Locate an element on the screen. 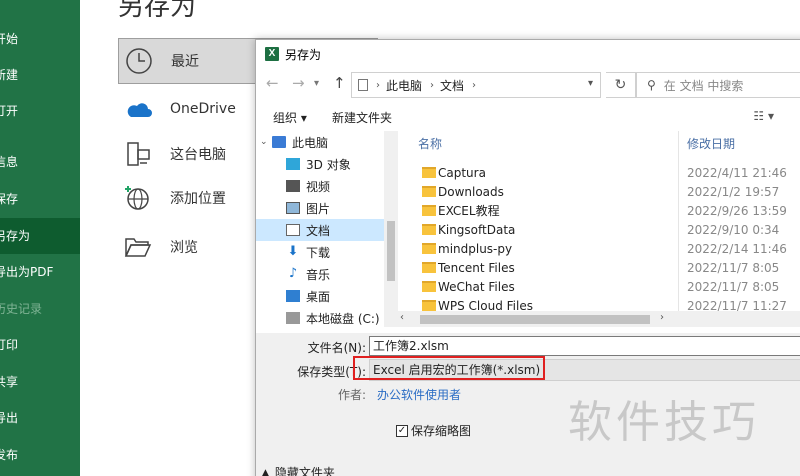 The image size is (800, 476). file-name: EXCEL教程 is located at coordinates (469, 211).